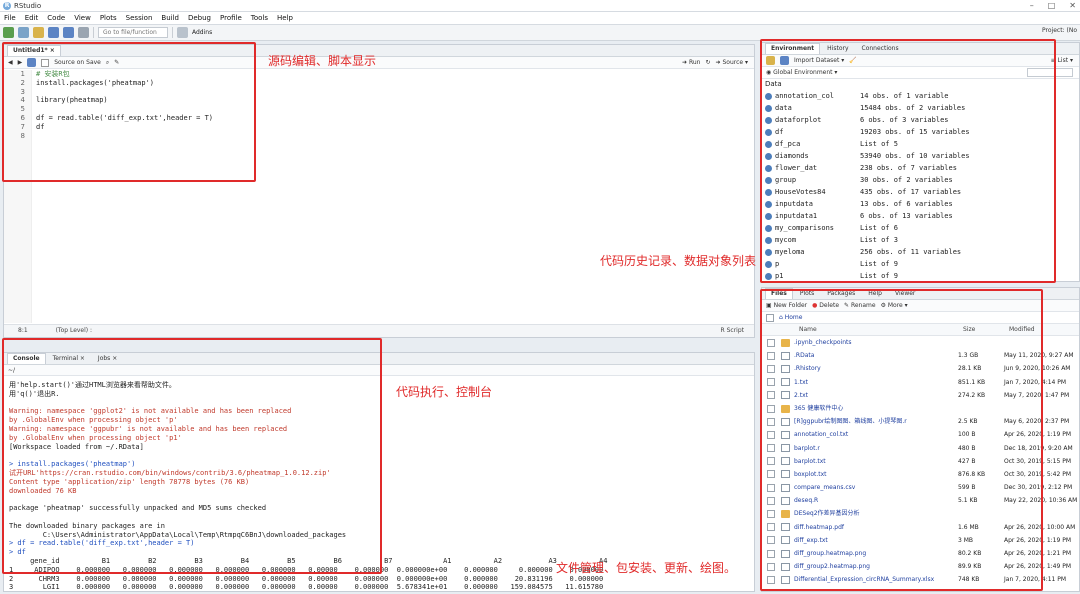 The width and height of the screenshot is (1080, 594). I want to click on run-button: ➜ Run, so click(691, 62).